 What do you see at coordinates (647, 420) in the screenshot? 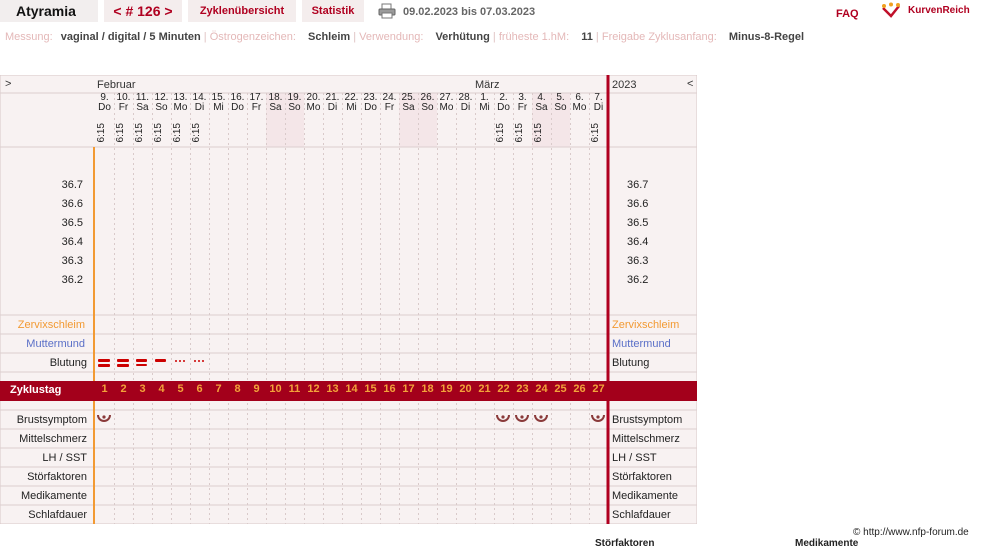
I see `row-label-brustsymptom-right: Brustsymptom` at bounding box center [647, 420].